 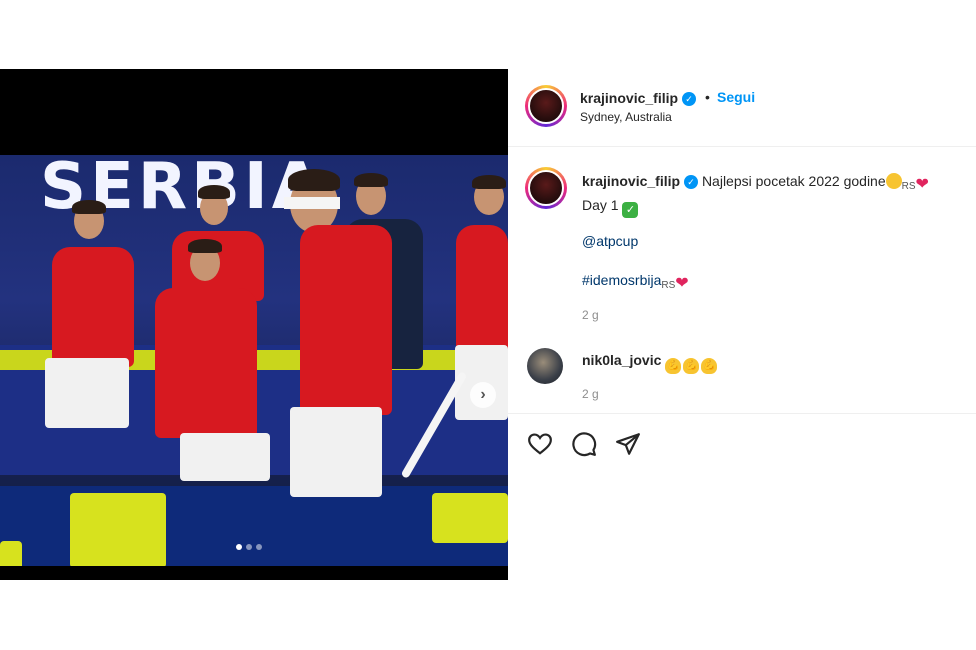 I want to click on heart-icon, so click(x=540, y=444).